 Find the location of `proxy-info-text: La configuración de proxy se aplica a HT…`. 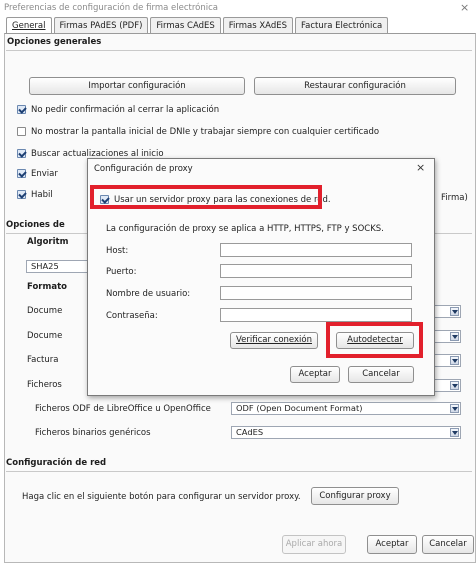

proxy-info-text: La configuración de proxy se aplica a HT… is located at coordinates (245, 229).